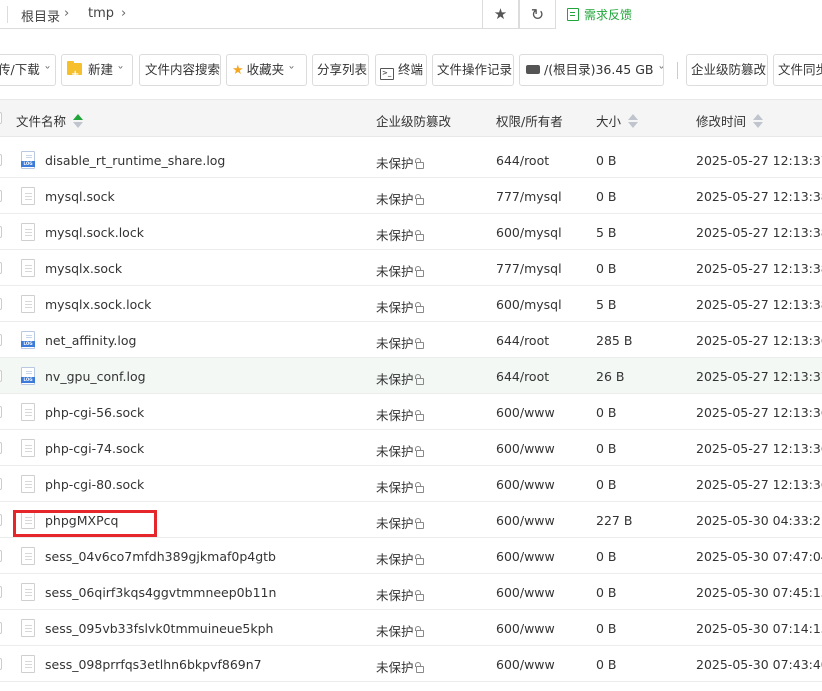 Image resolution: width=822 pixels, height=691 pixels. Describe the element at coordinates (617, 120) in the screenshot. I see `column-size-header: 大小` at that location.